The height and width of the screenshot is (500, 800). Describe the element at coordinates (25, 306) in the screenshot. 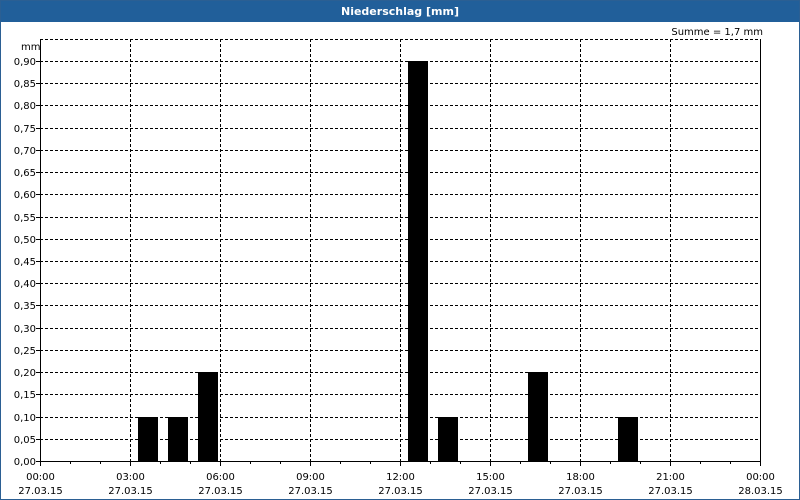

I see `y-tick-label: 0,35` at that location.